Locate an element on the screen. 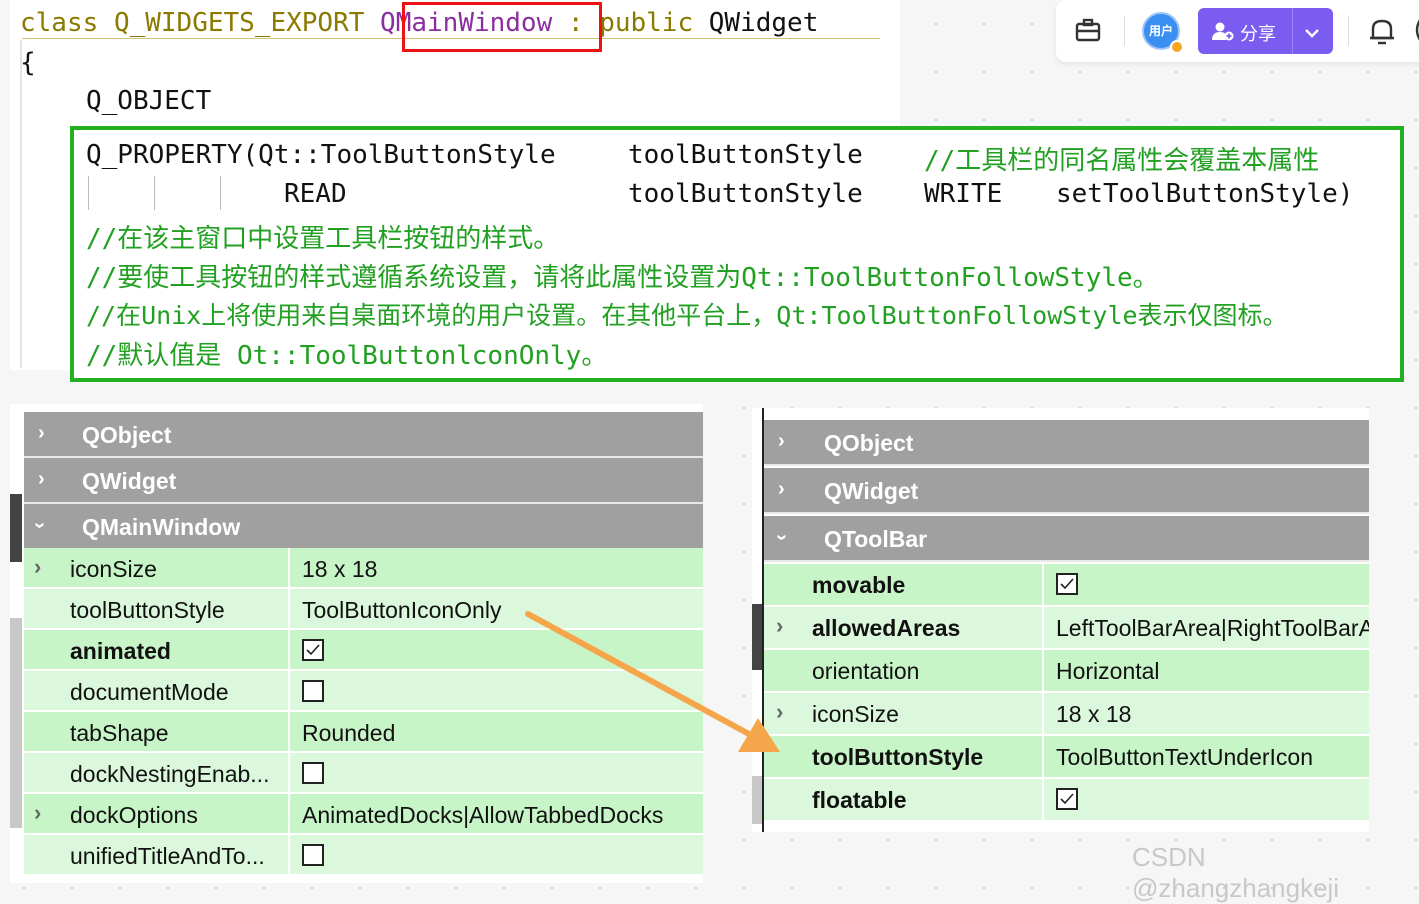 The width and height of the screenshot is (1419, 904). watermark: CSDN @zhangzhangkeji is located at coordinates (1236, 872).